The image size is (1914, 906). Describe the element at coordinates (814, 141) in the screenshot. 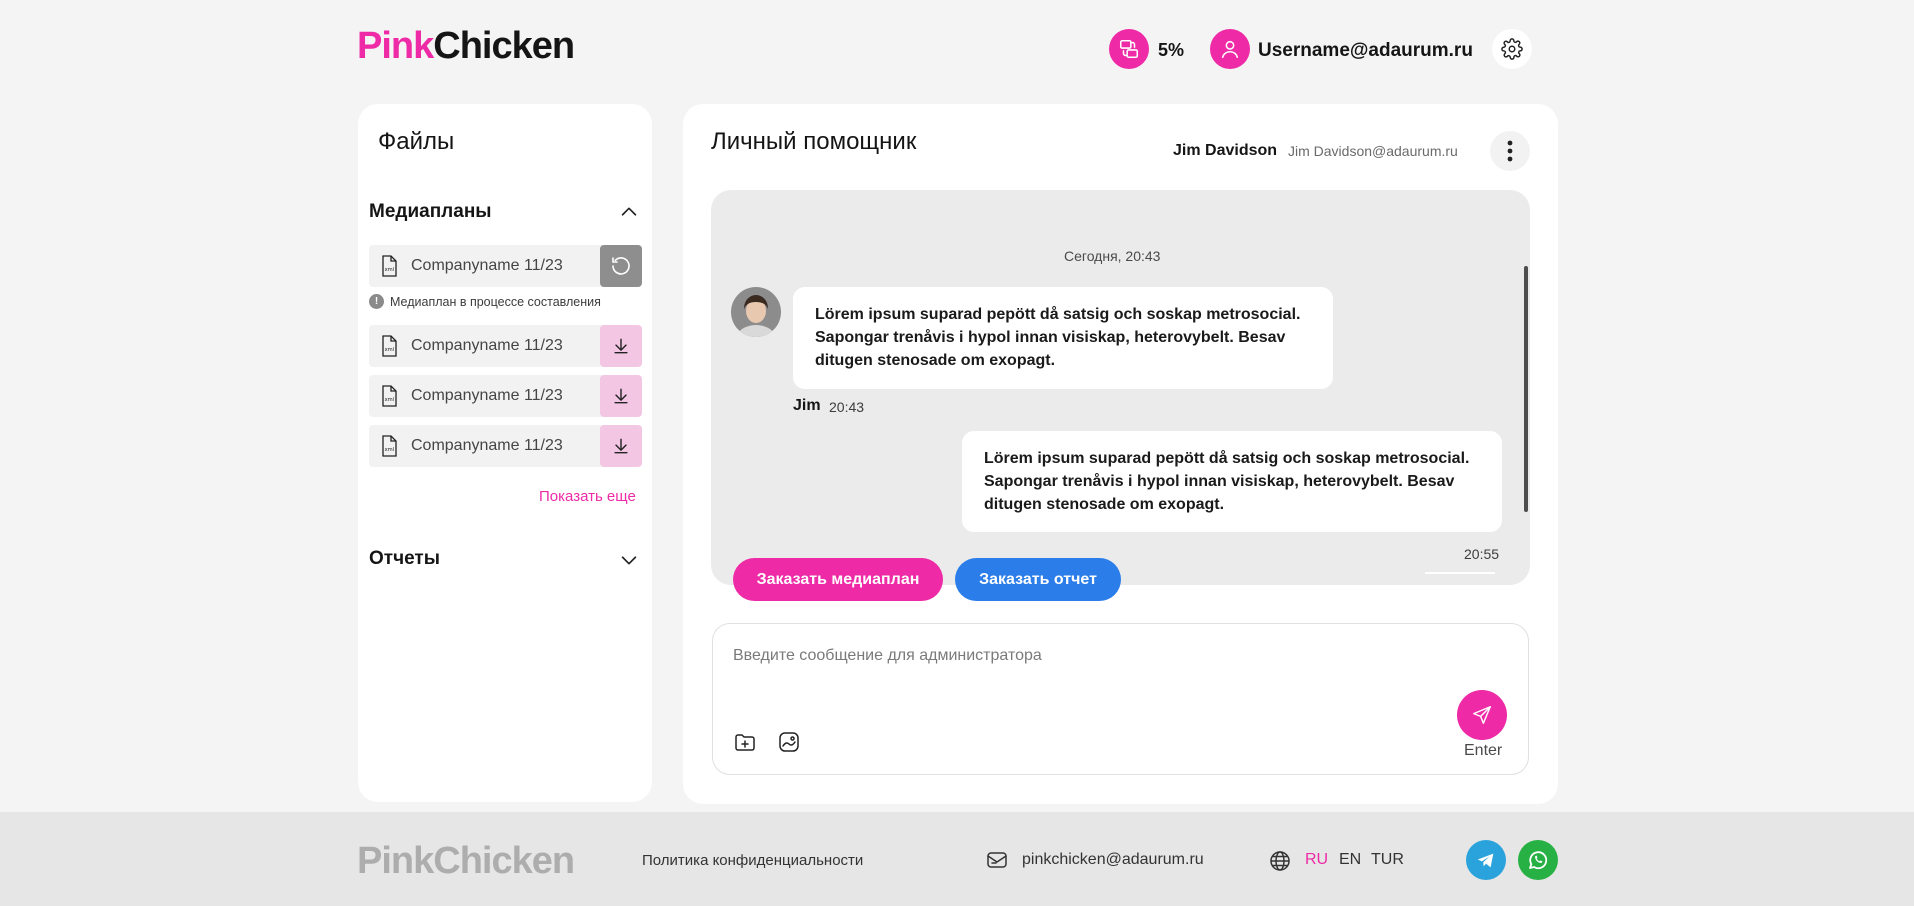

I see `chat-title: Личный помощник` at that location.